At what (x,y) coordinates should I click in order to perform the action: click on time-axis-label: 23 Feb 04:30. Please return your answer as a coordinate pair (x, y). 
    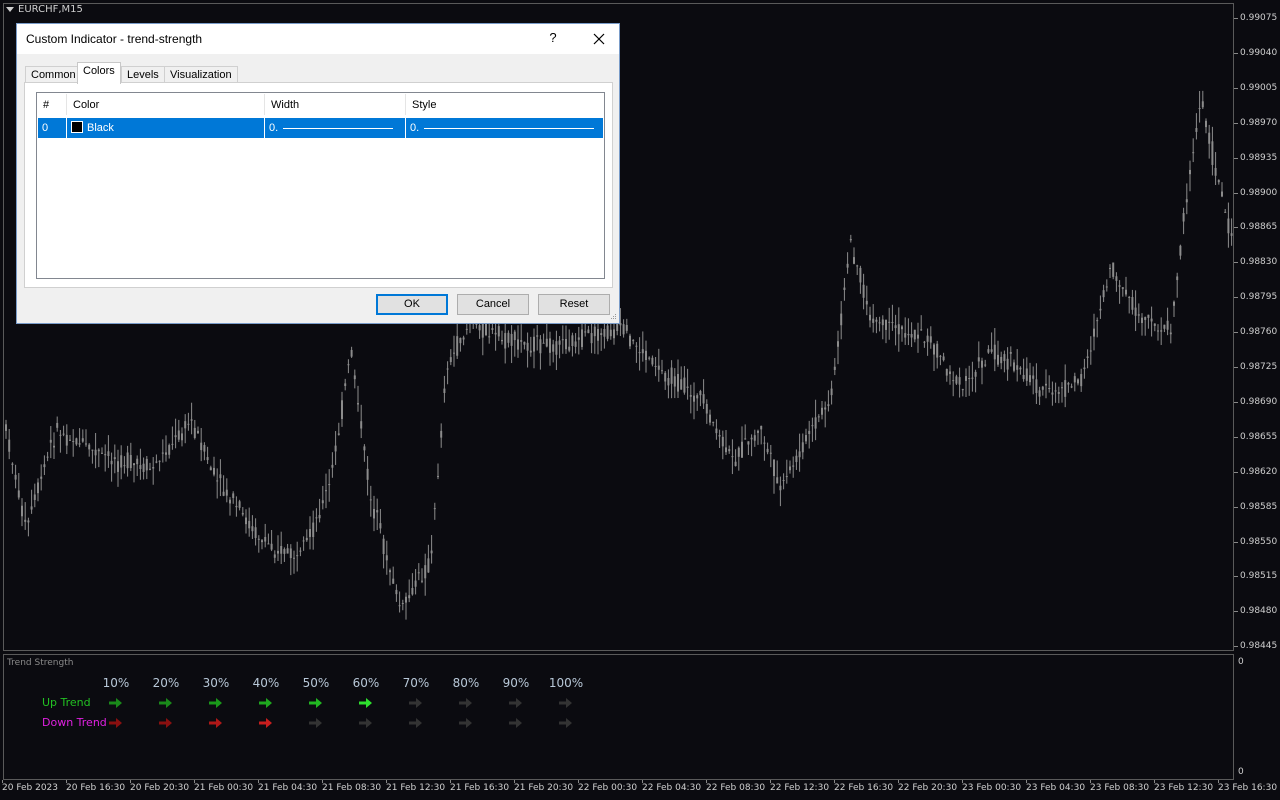
    Looking at the image, I should click on (1056, 788).